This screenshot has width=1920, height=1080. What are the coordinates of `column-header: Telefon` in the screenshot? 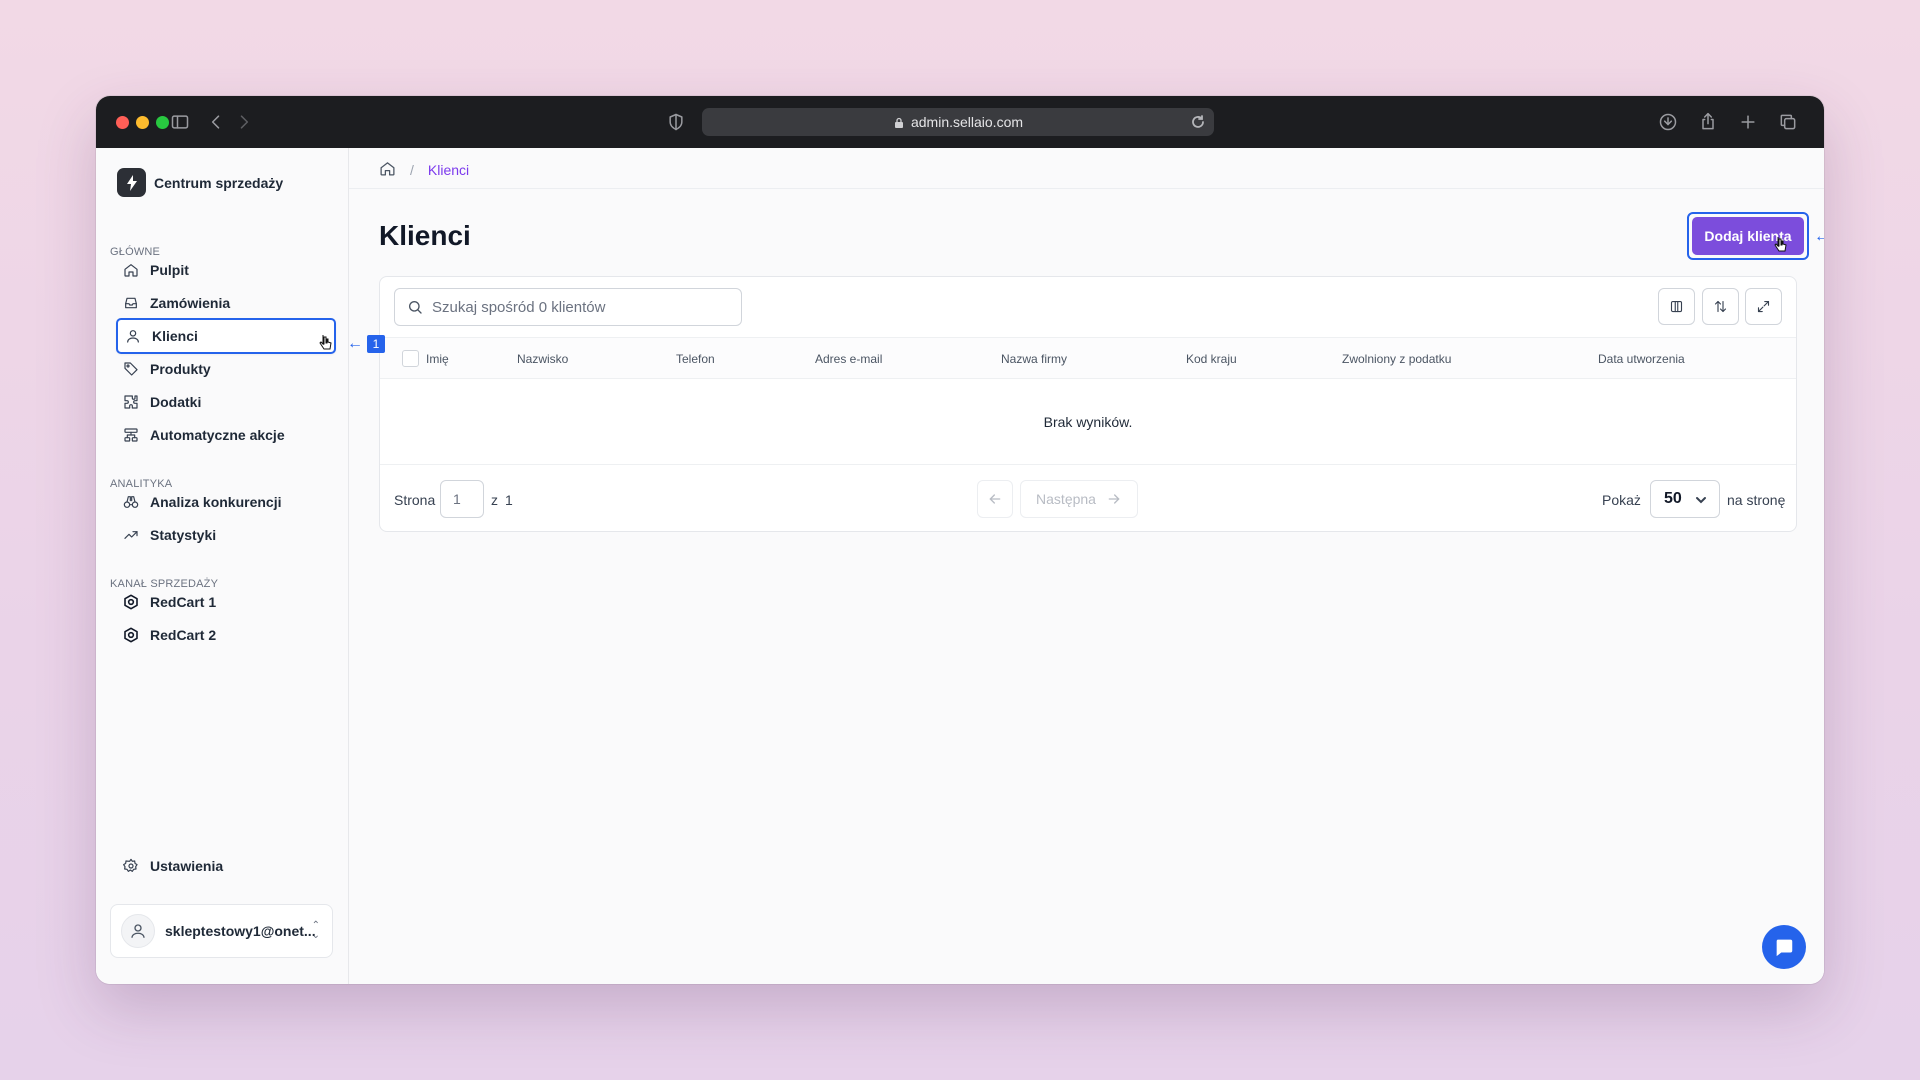 It's located at (695, 359).